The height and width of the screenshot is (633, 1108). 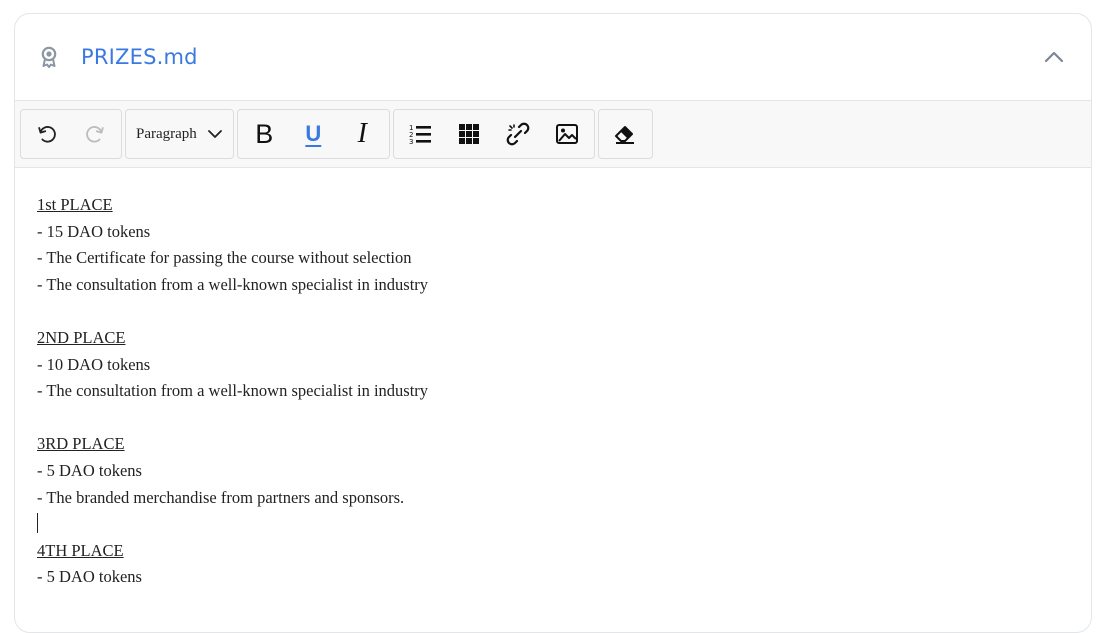 I want to click on image-button, so click(x=567, y=134).